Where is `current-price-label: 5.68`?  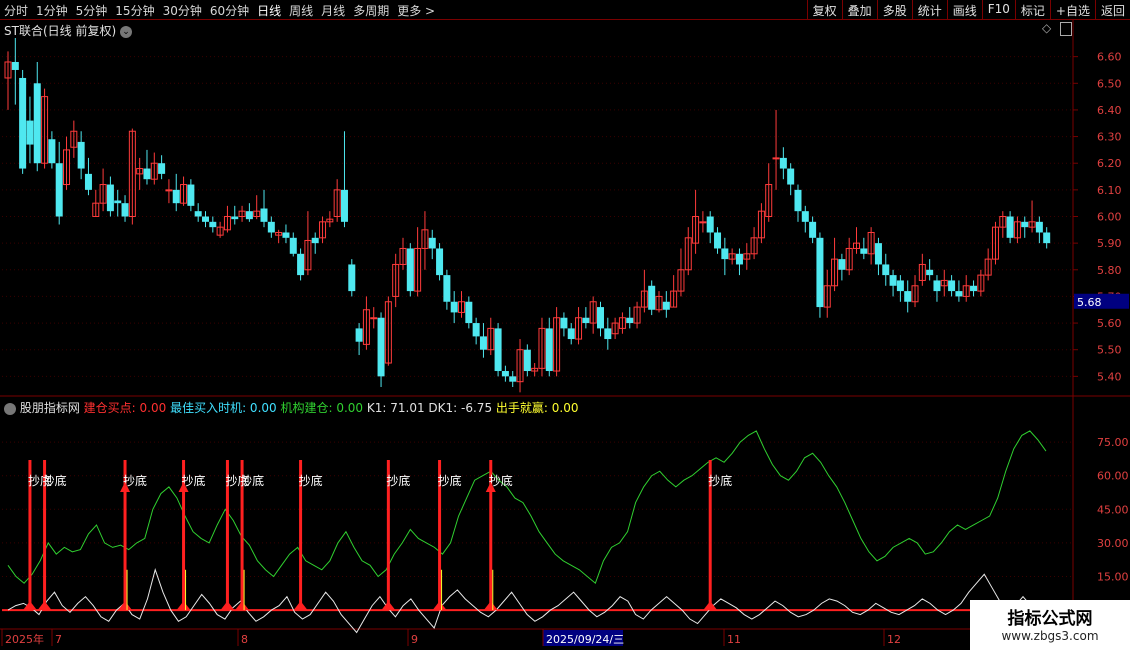
current-price-label: 5.68 is located at coordinates (1089, 302).